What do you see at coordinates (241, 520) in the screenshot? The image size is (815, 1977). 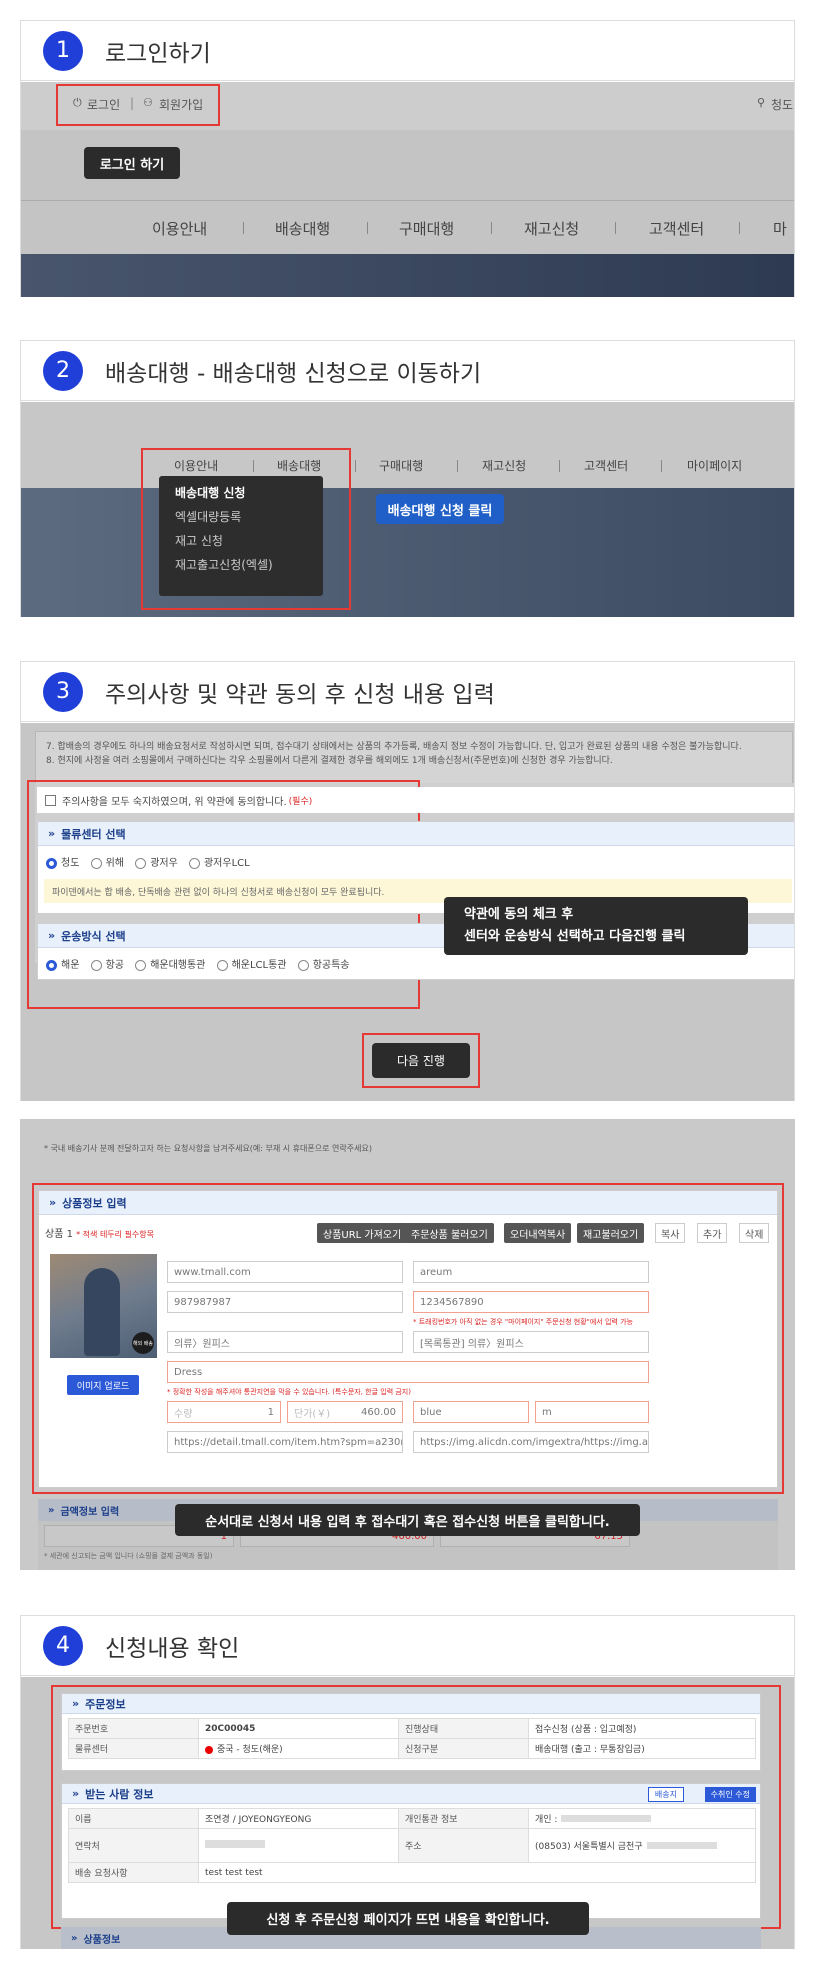 I see `menu-item-excel: 엑셀대량등록` at bounding box center [241, 520].